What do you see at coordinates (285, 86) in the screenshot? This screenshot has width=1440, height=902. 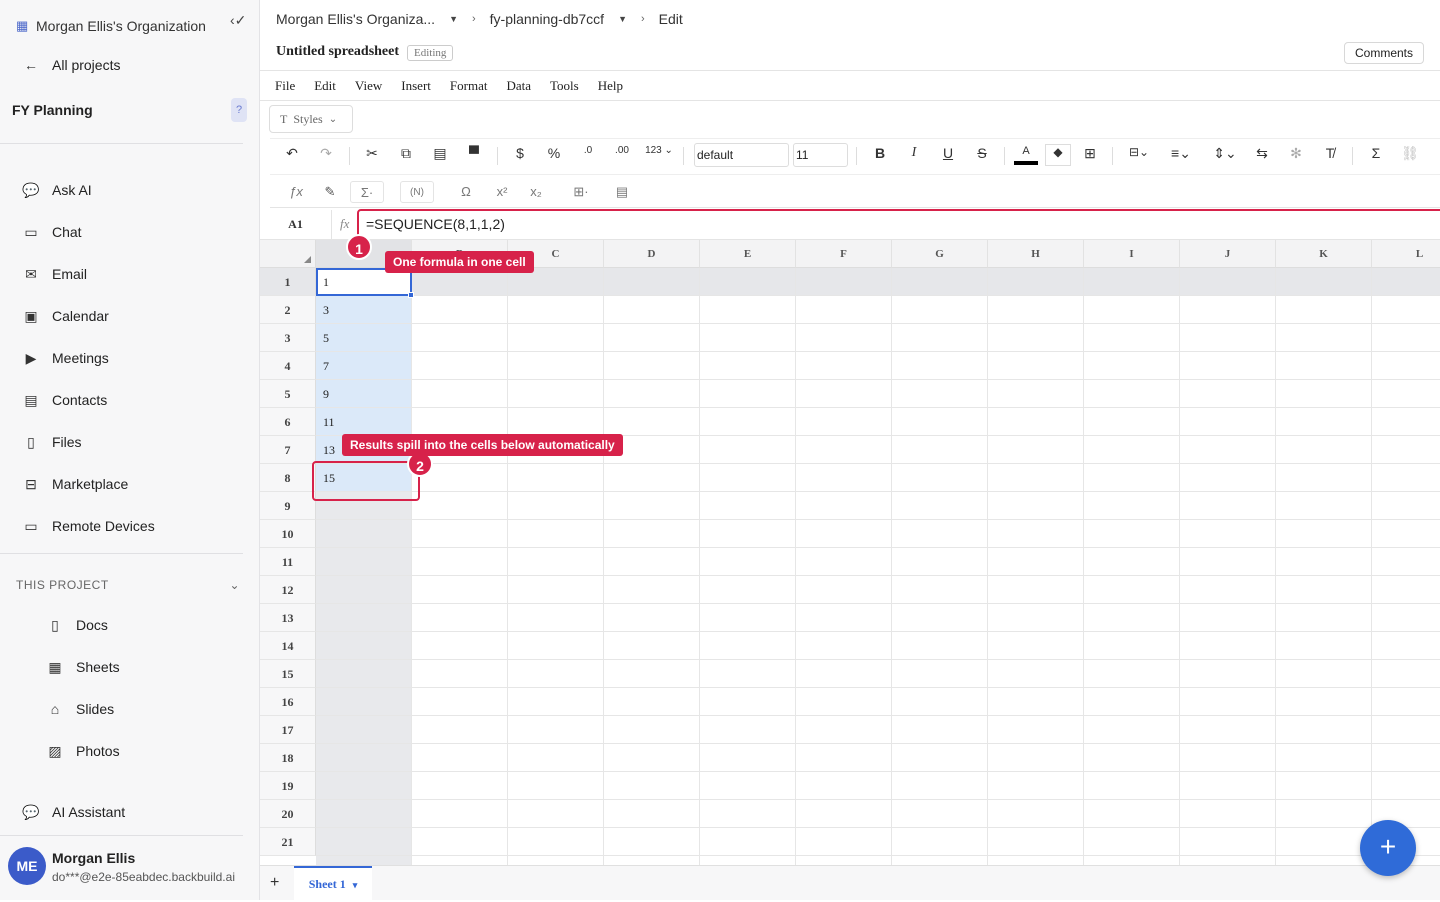 I see `menu-file: File` at bounding box center [285, 86].